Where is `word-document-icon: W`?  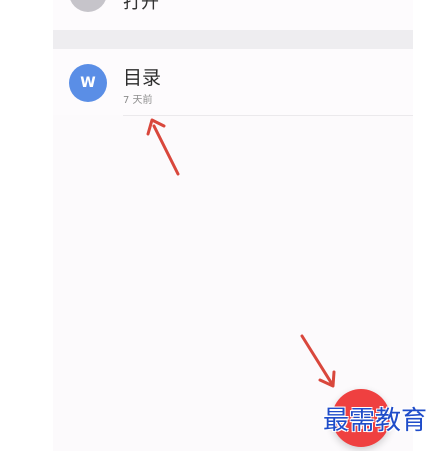 word-document-icon: W is located at coordinates (88, 83).